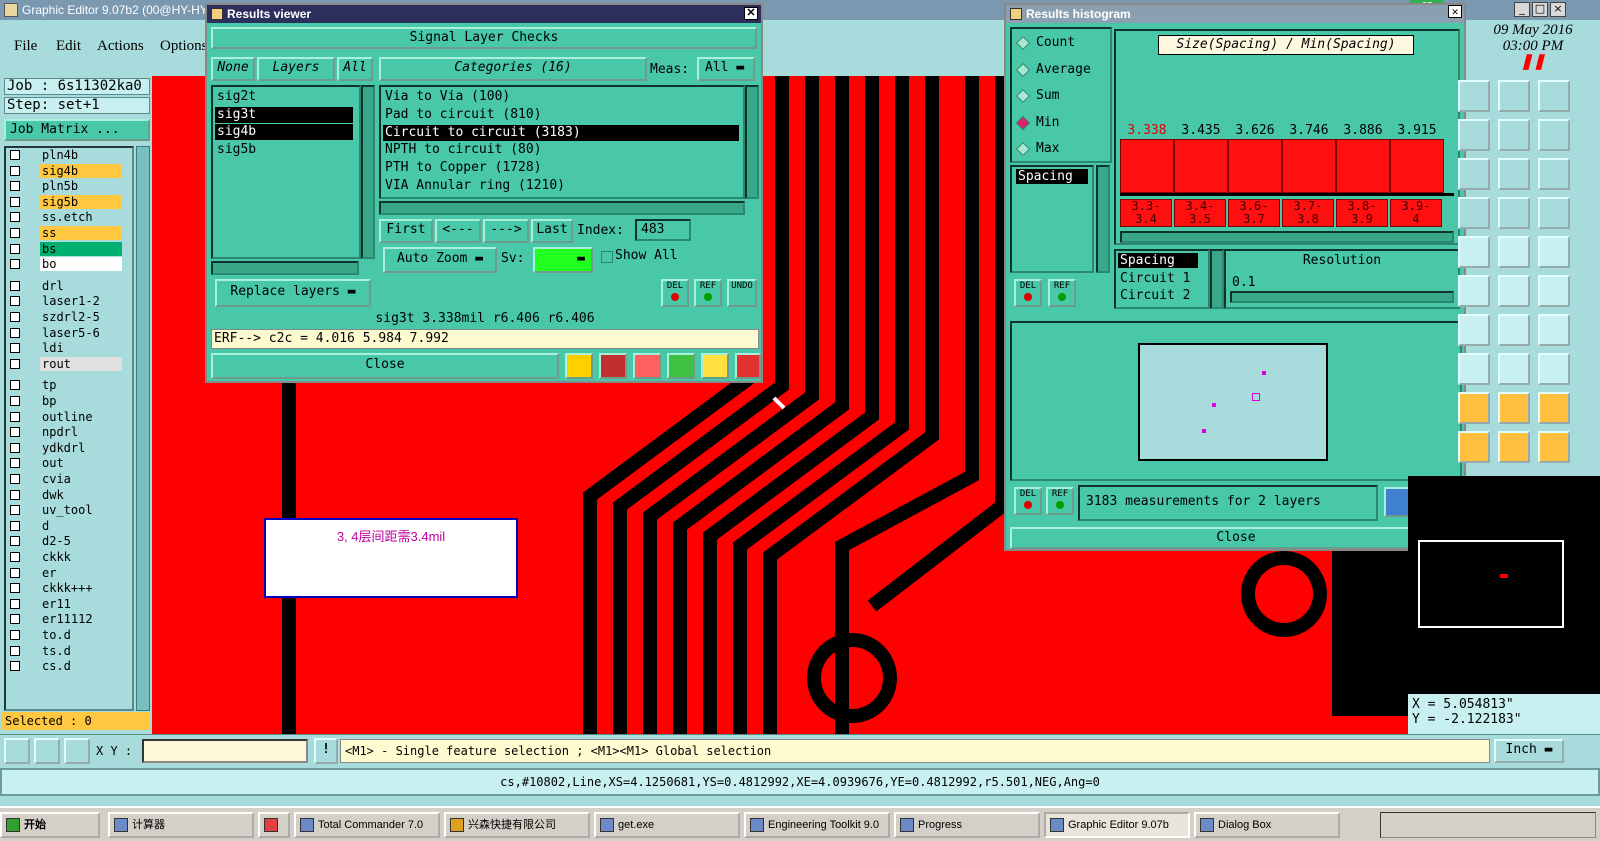  I want to click on cross-icon, so click(1474, 291).